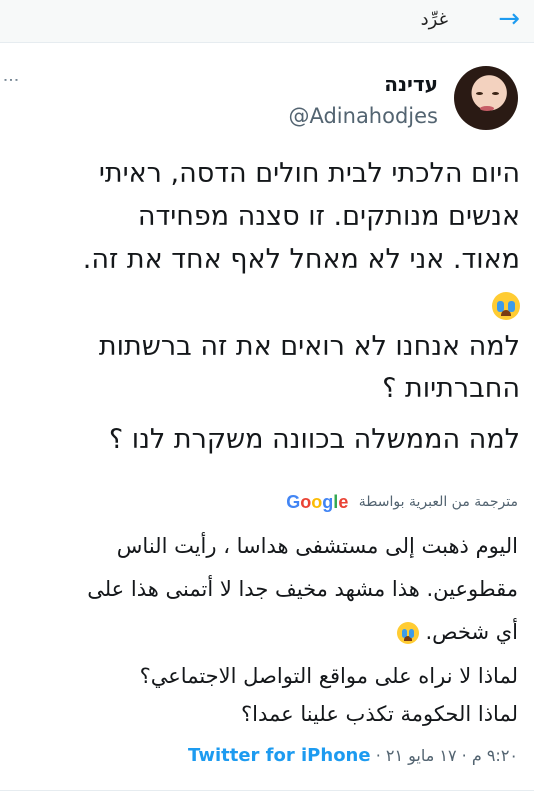 The image size is (534, 800). What do you see at coordinates (279, 755) in the screenshot?
I see `tweet-source: Twitter for iPhone` at bounding box center [279, 755].